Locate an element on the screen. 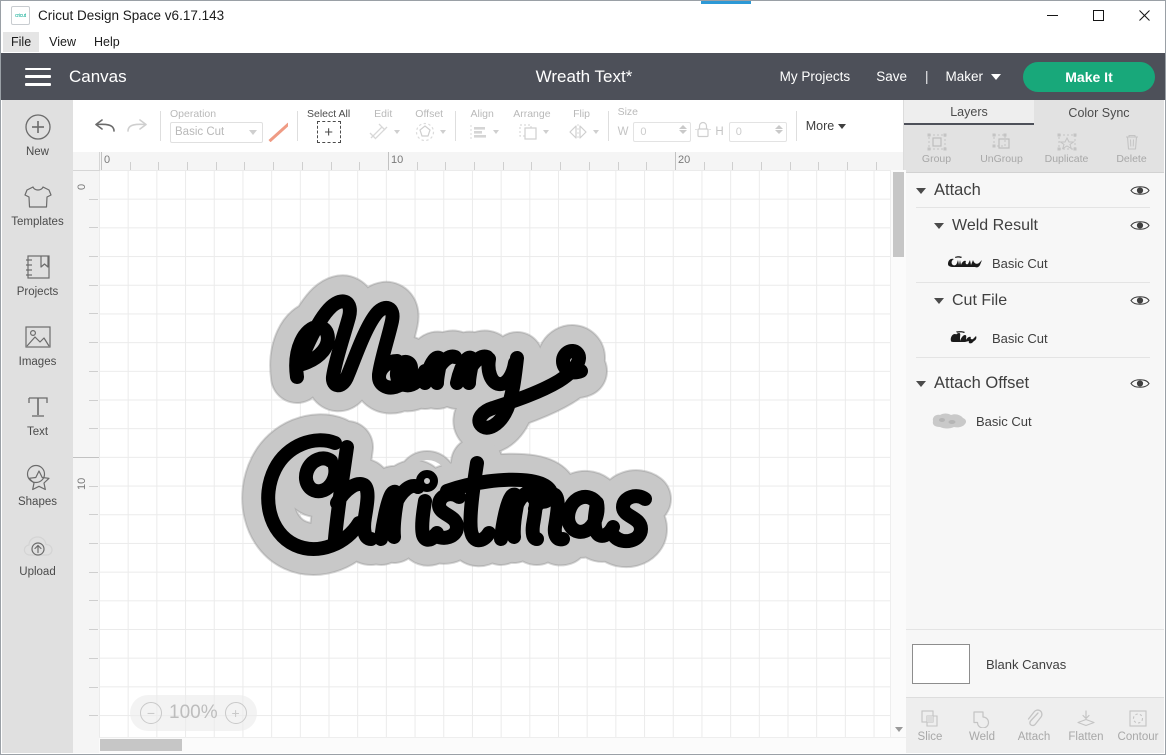  canvas-color-row: Blank Canvas is located at coordinates (1034, 663).